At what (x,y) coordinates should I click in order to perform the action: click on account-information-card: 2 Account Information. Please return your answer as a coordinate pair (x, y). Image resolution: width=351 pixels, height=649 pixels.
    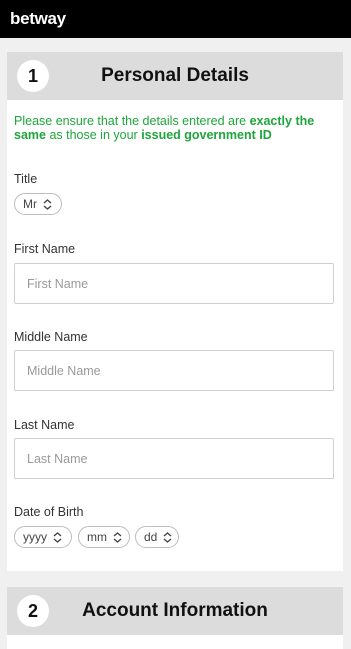
    Looking at the image, I should click on (175, 618).